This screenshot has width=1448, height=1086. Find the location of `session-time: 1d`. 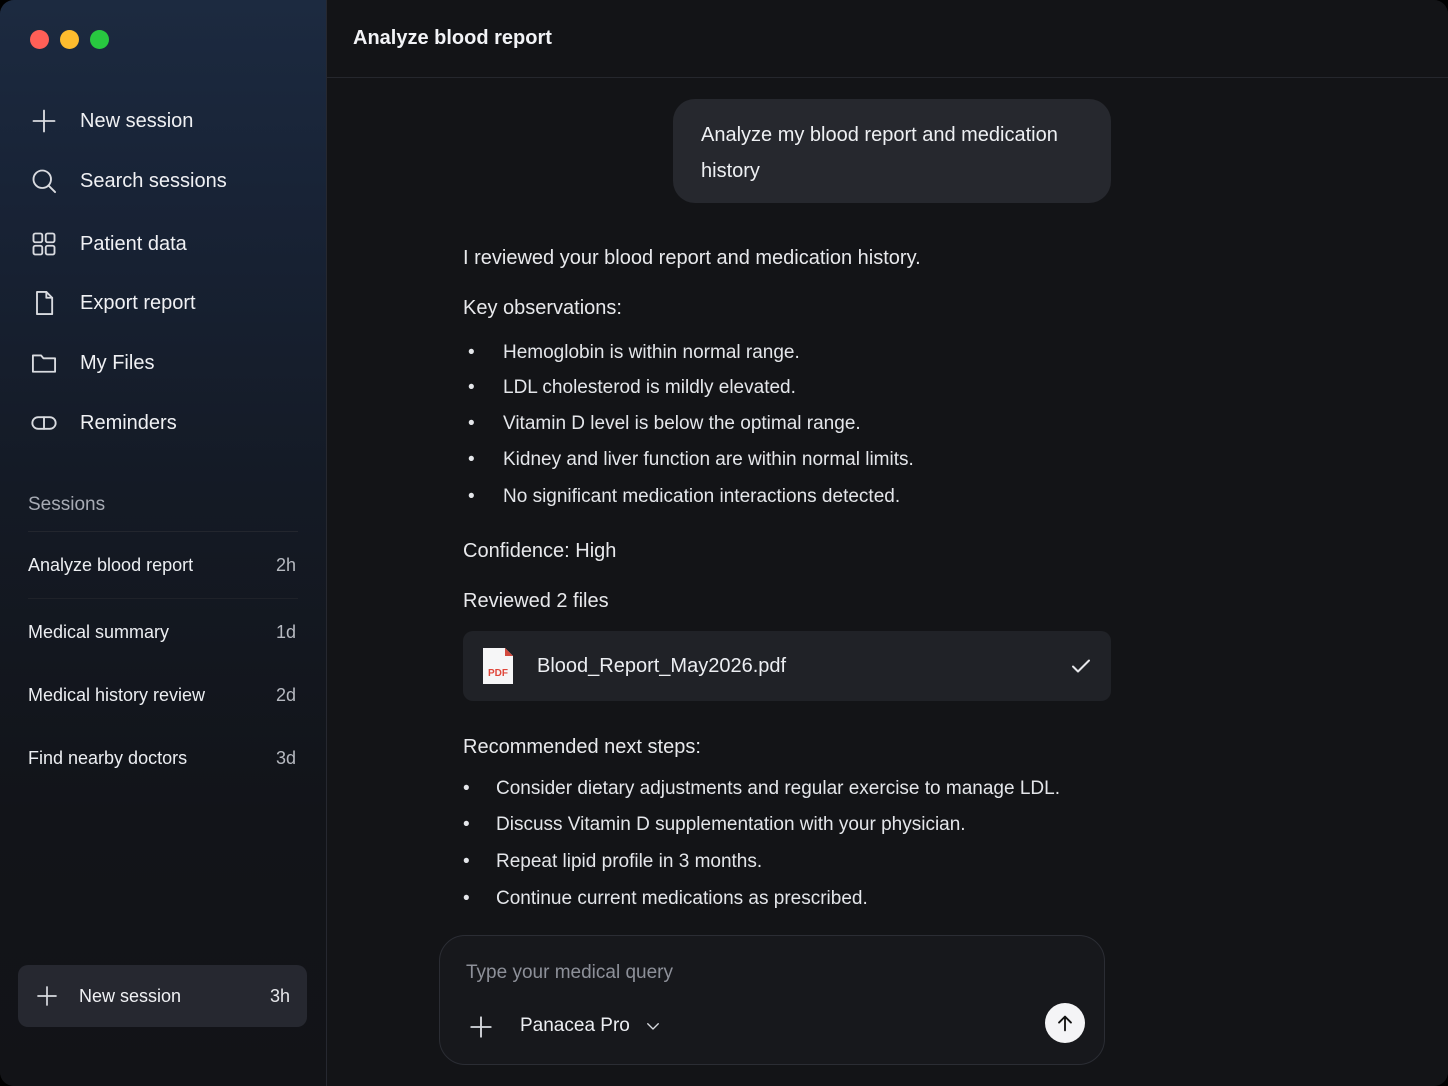

session-time: 1d is located at coordinates (285, 632).